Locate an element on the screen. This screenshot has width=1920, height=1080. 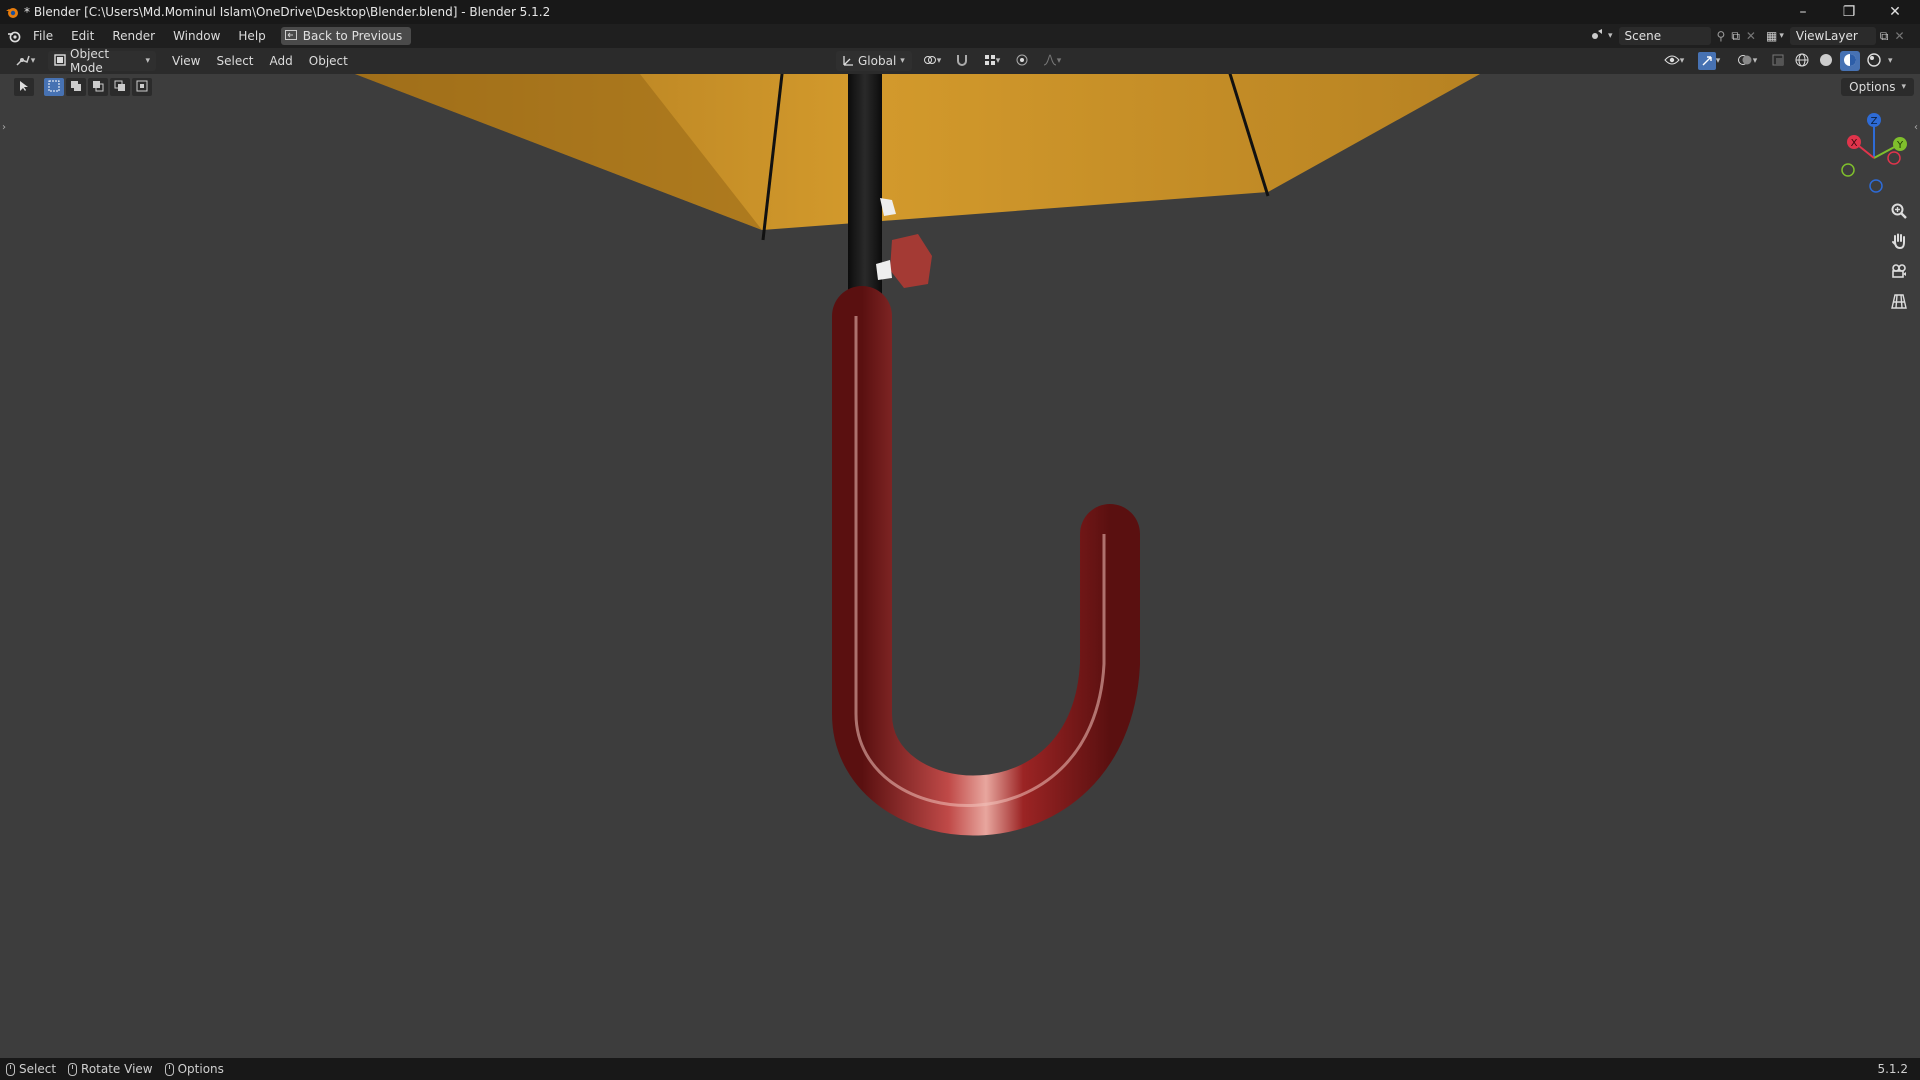
scene-icon is located at coordinates (1598, 36).